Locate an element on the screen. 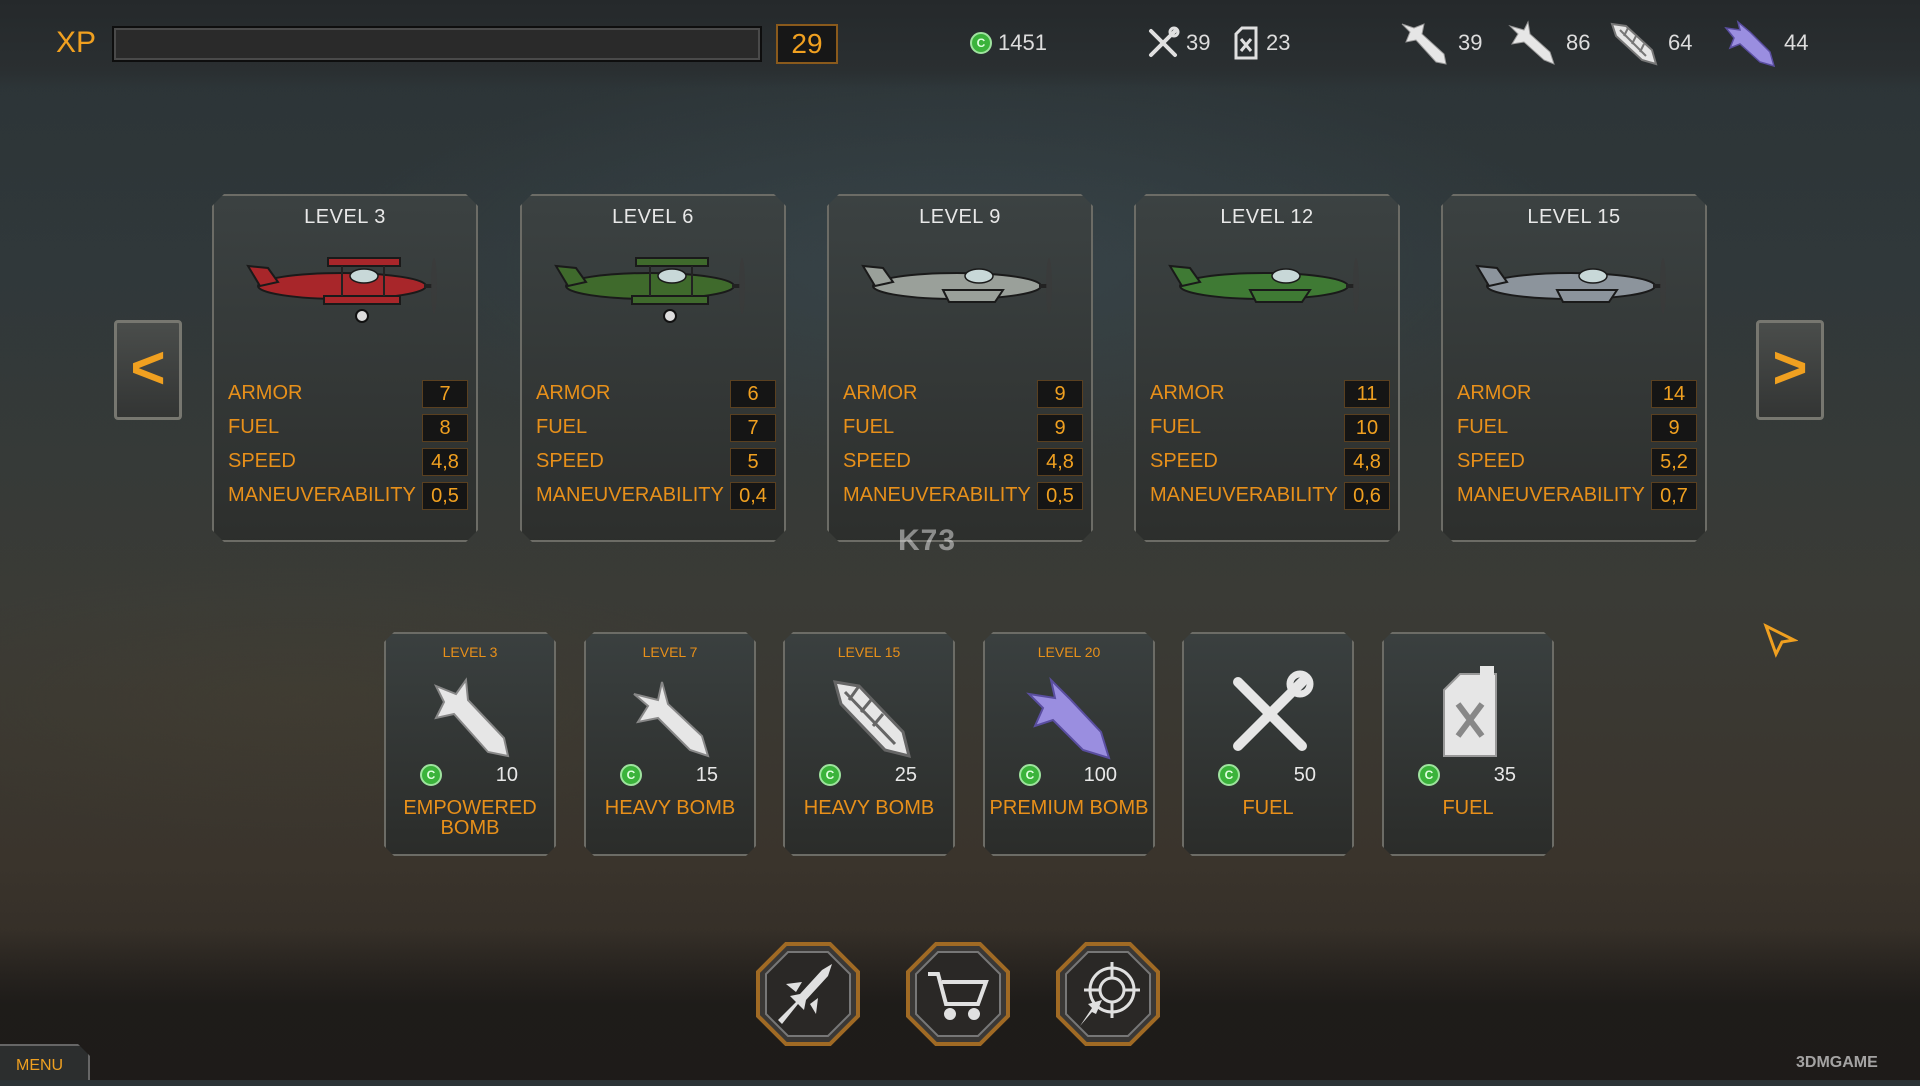  prev-planes-button: < is located at coordinates (148, 370).